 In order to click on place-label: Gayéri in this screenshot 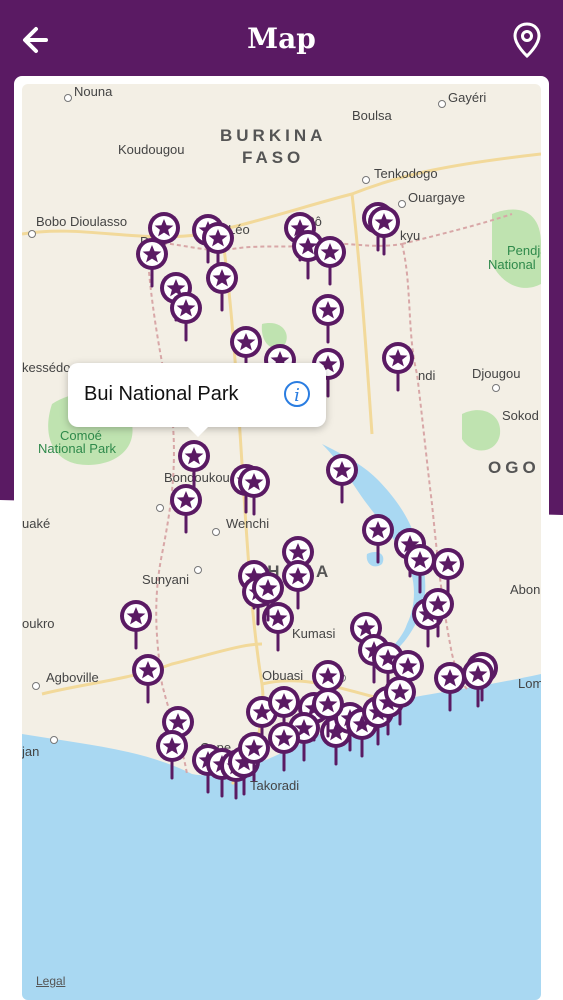, I will do `click(467, 97)`.